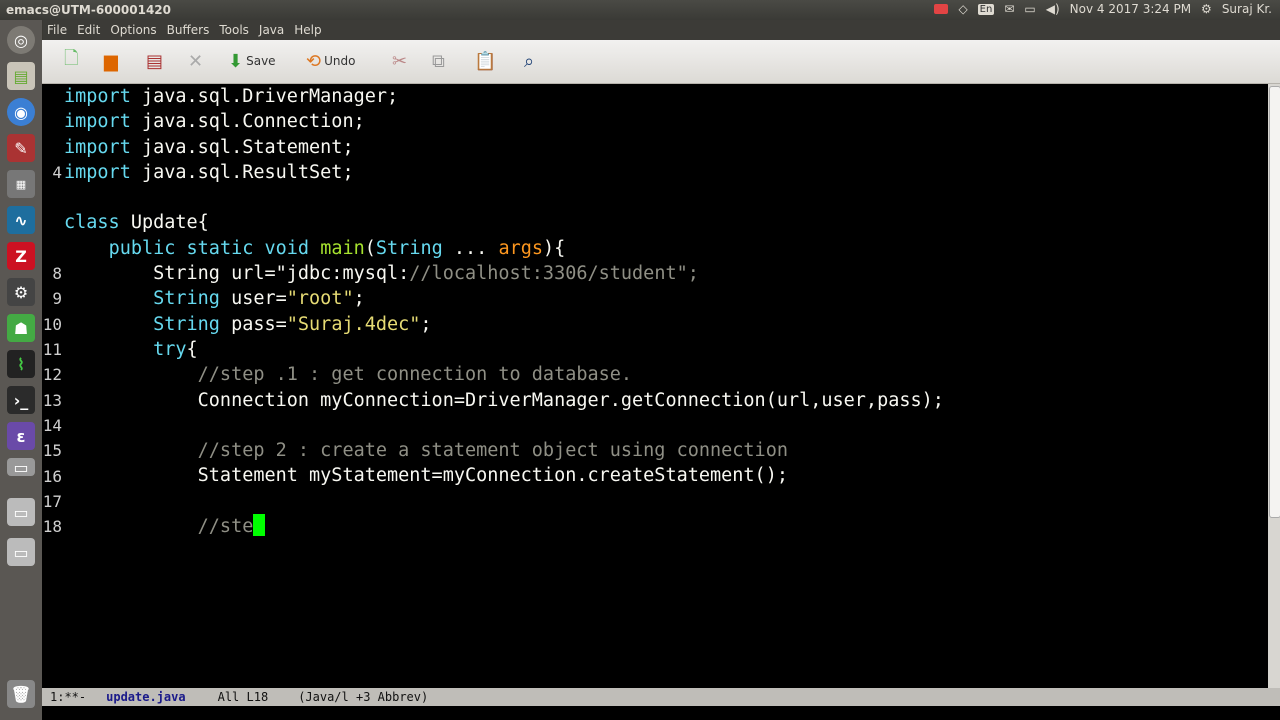 The image size is (1280, 720). What do you see at coordinates (52, 349) in the screenshot?
I see `line-number: 11` at bounding box center [52, 349].